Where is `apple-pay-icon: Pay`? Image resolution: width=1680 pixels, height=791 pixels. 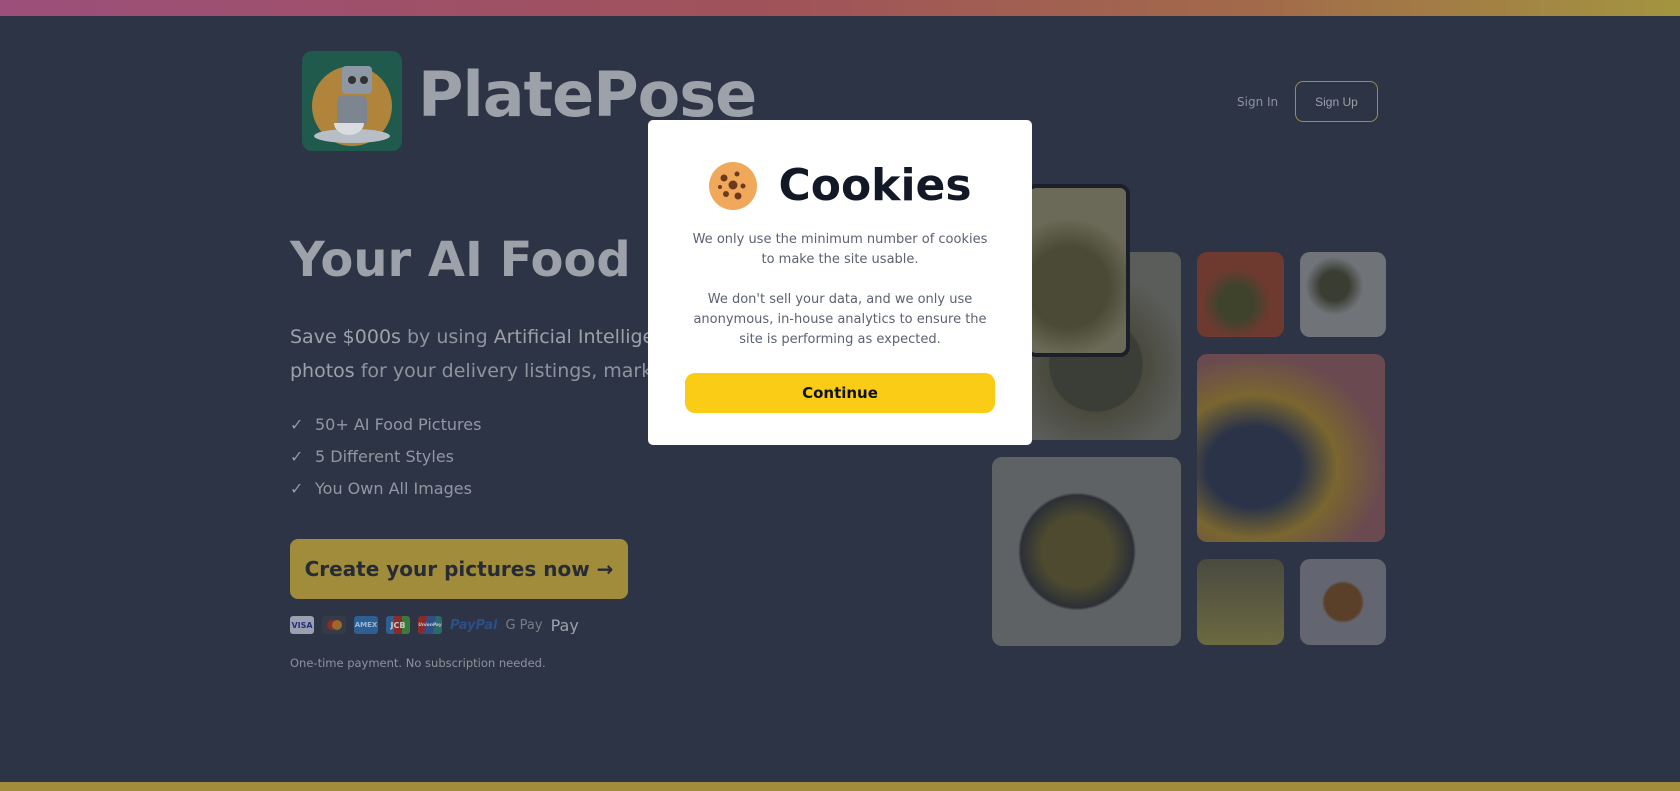 apple-pay-icon: Pay is located at coordinates (564, 625).